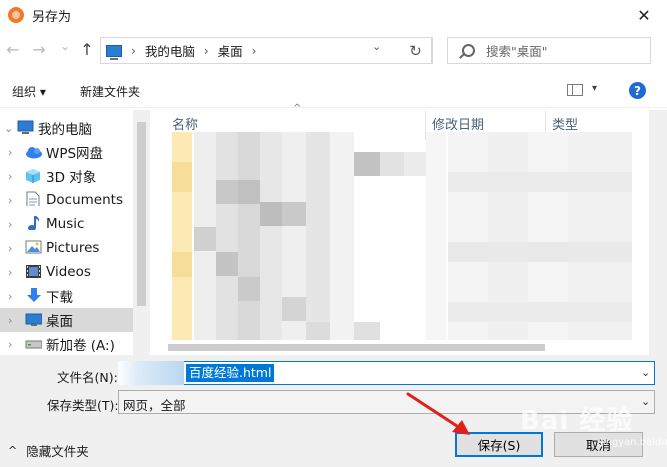 The image size is (667, 467). Describe the element at coordinates (33, 198) in the screenshot. I see `document-icon` at that location.